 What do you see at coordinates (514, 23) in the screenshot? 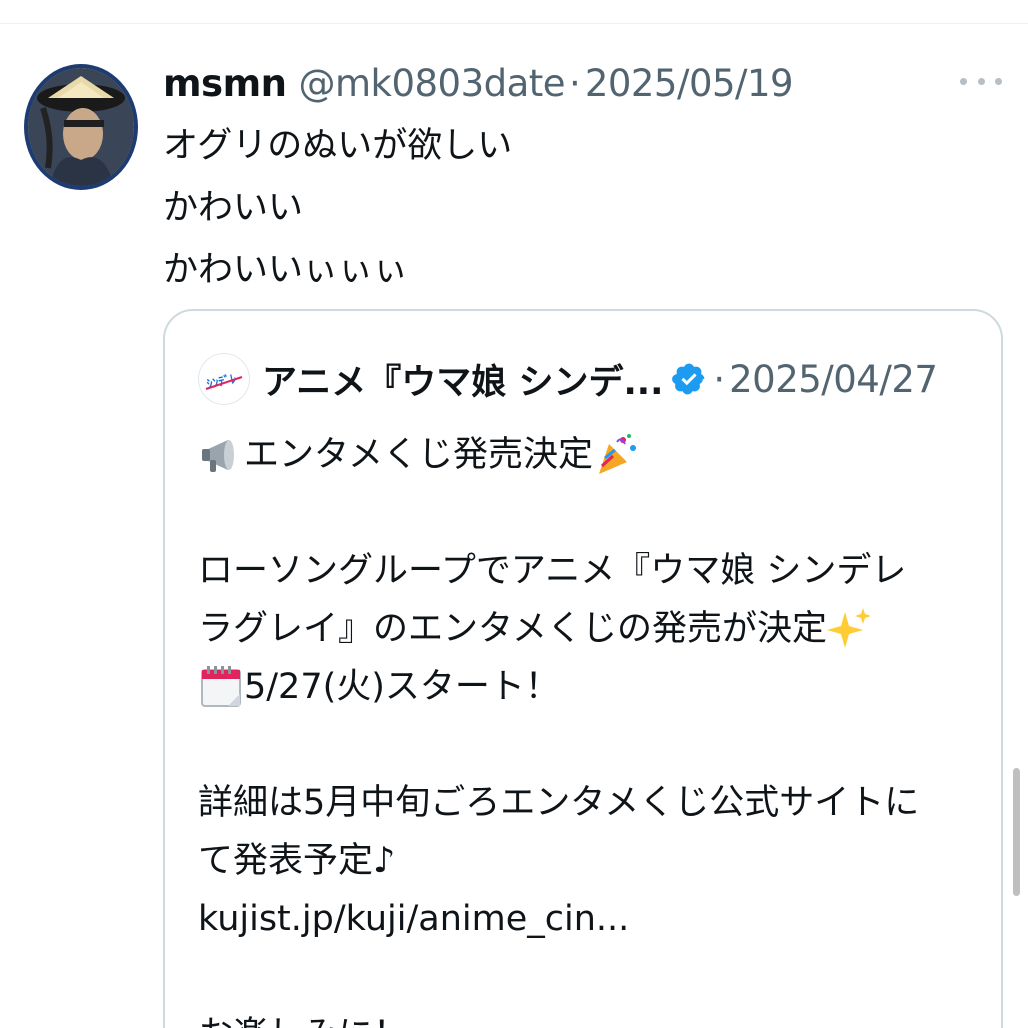
I see `top-divider` at bounding box center [514, 23].